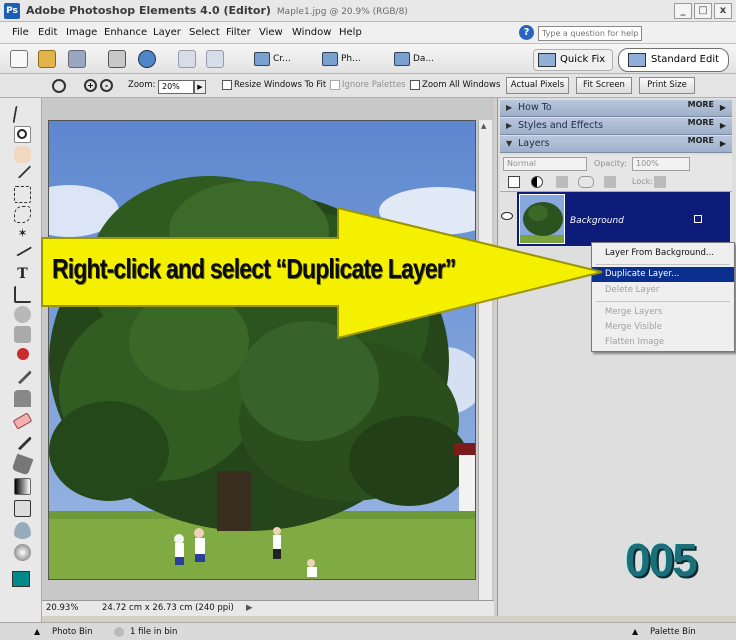 The width and height of the screenshot is (736, 640). I want to click on palette-bin-button: Palette Bin, so click(673, 632).